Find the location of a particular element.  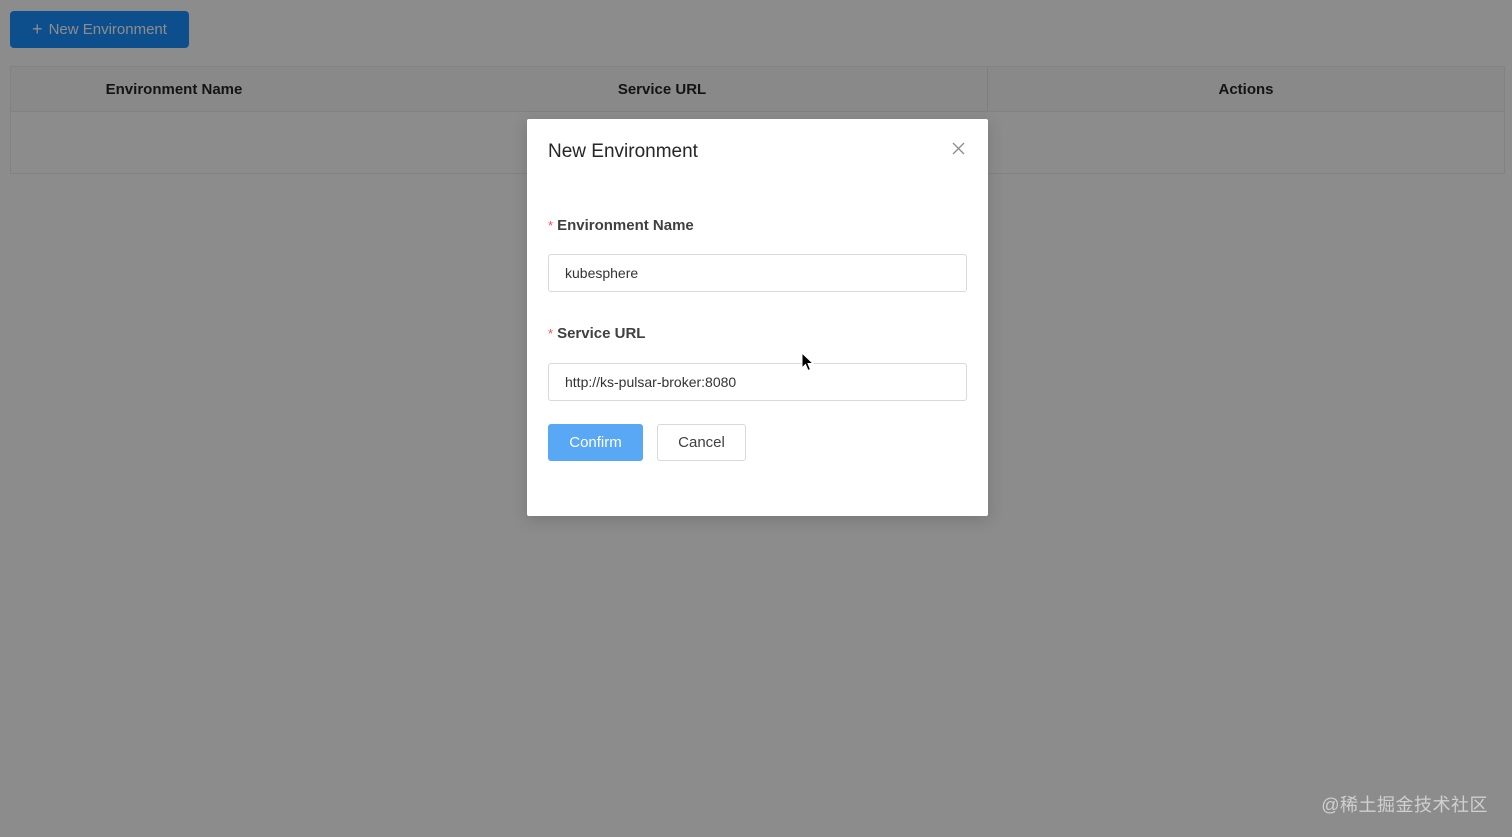

watermark: @稀土掘金技术社区 is located at coordinates (1404, 805).